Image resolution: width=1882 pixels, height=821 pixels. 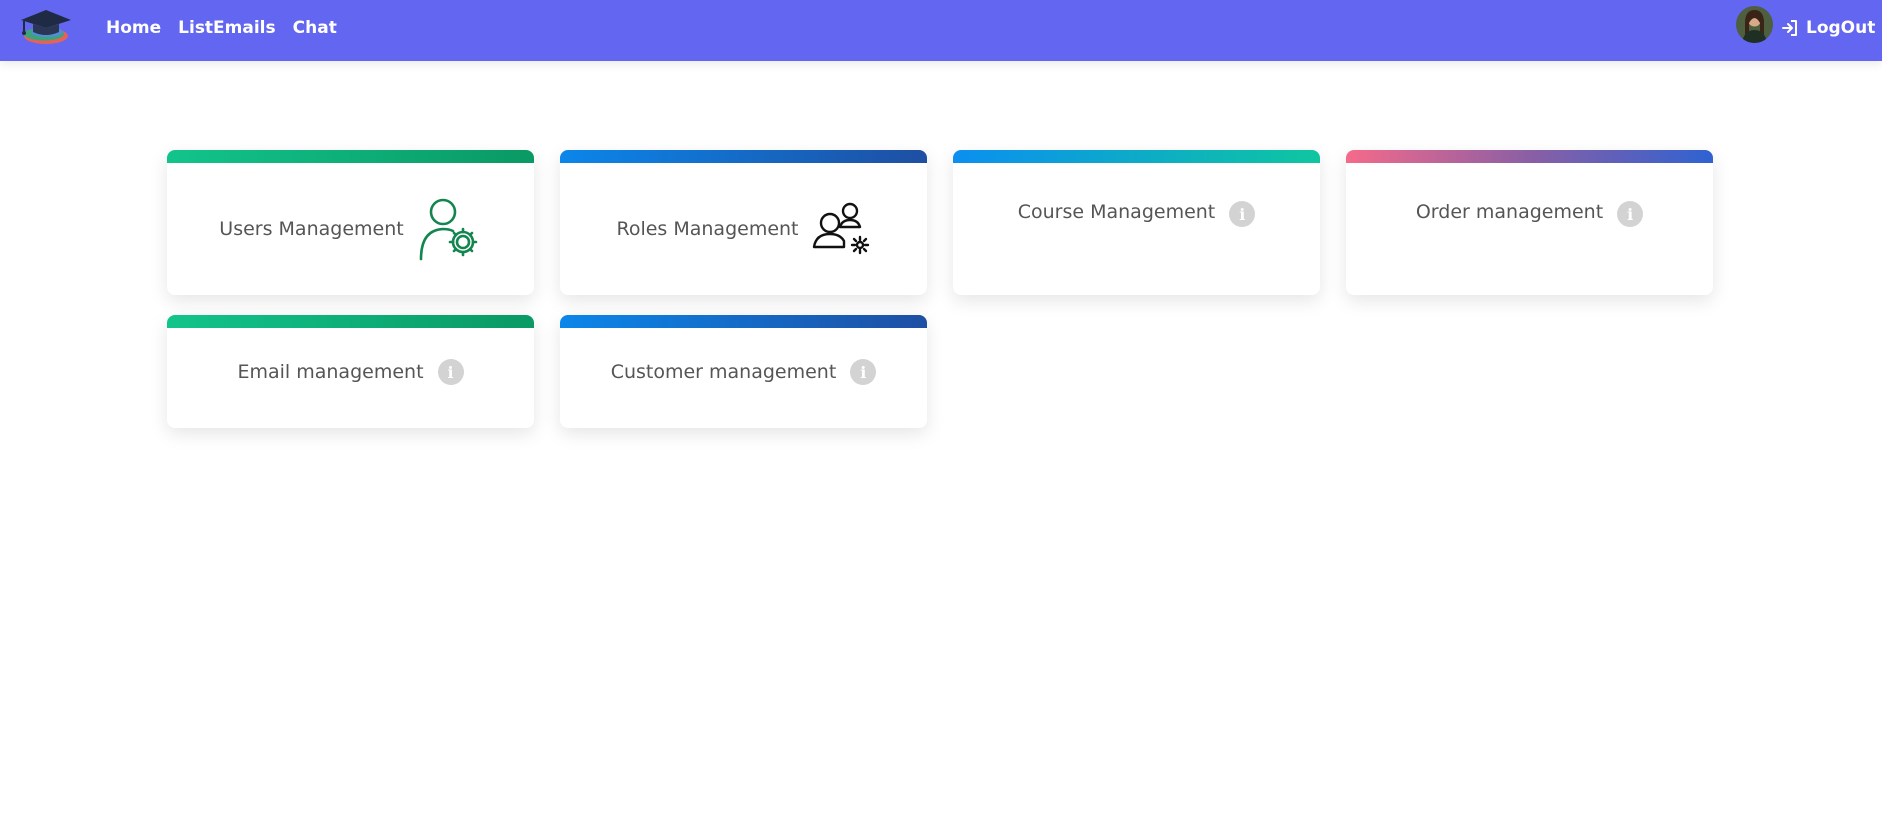 What do you see at coordinates (1789, 28) in the screenshot?
I see `sign-in-arrow-icon` at bounding box center [1789, 28].